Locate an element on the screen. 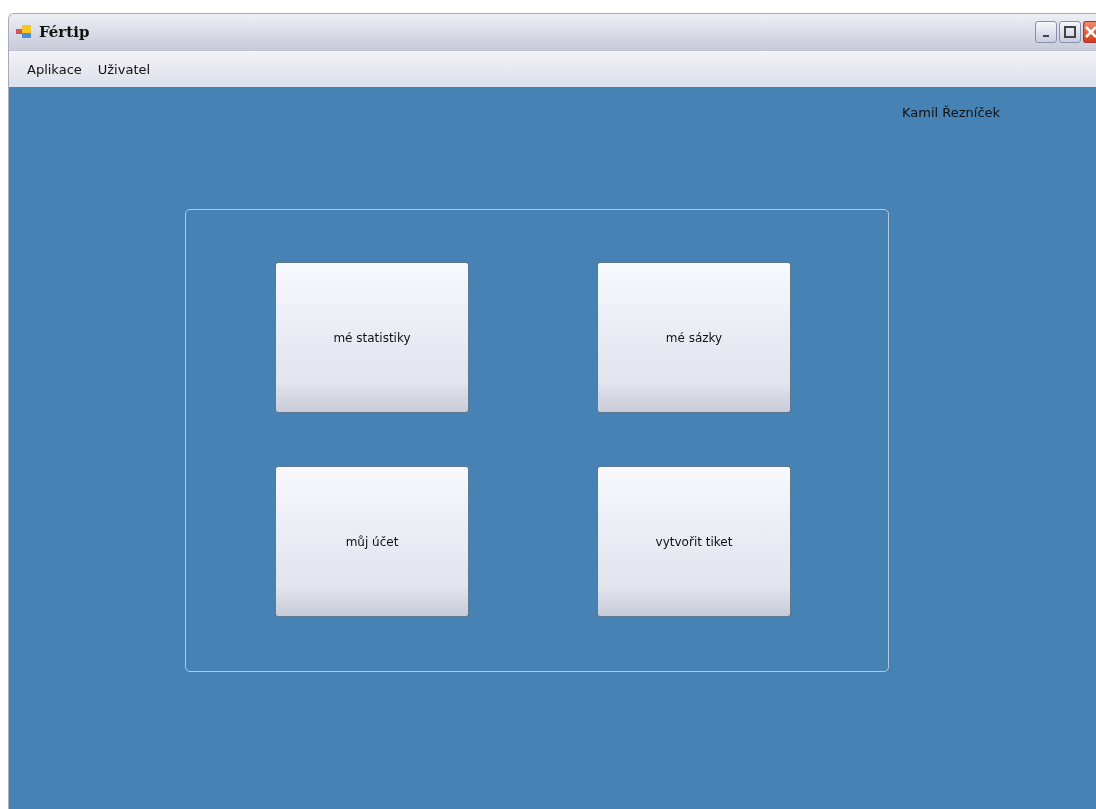 This screenshot has height=809, width=1096. maximize-icon is located at coordinates (1070, 32).